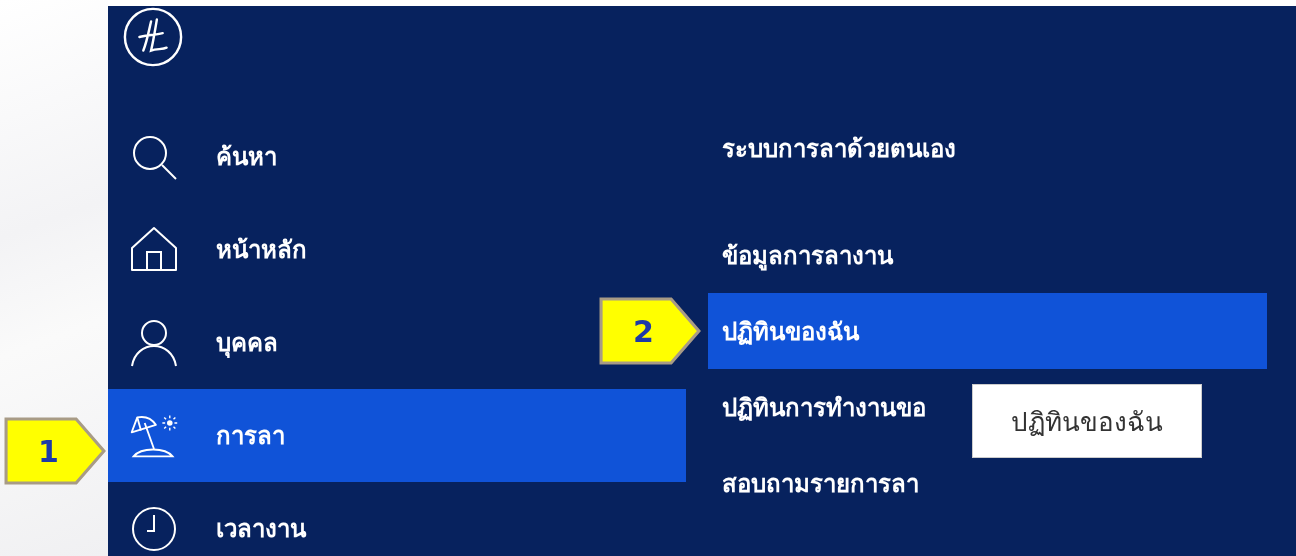 This screenshot has width=1296, height=556. I want to click on person-icon, so click(154, 342).